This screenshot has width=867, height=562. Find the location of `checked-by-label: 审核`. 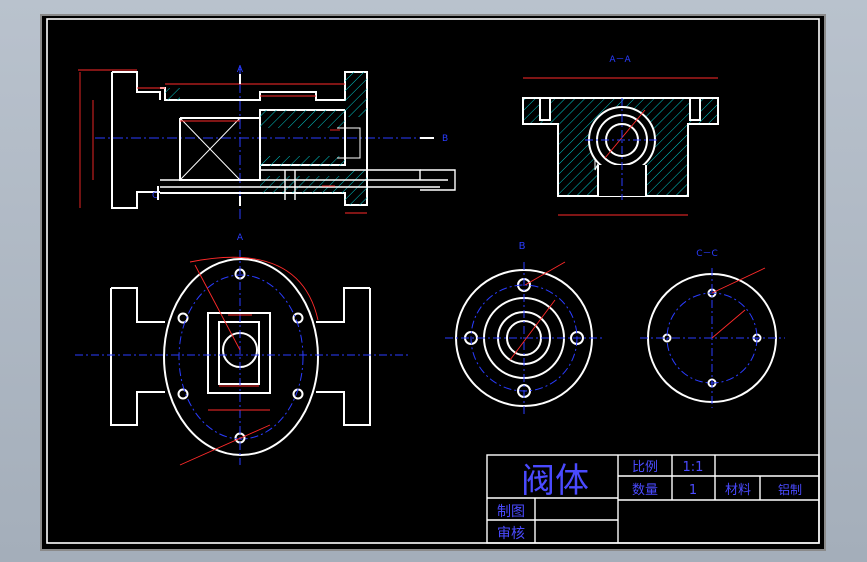

checked-by-label: 审核 is located at coordinates (511, 534).